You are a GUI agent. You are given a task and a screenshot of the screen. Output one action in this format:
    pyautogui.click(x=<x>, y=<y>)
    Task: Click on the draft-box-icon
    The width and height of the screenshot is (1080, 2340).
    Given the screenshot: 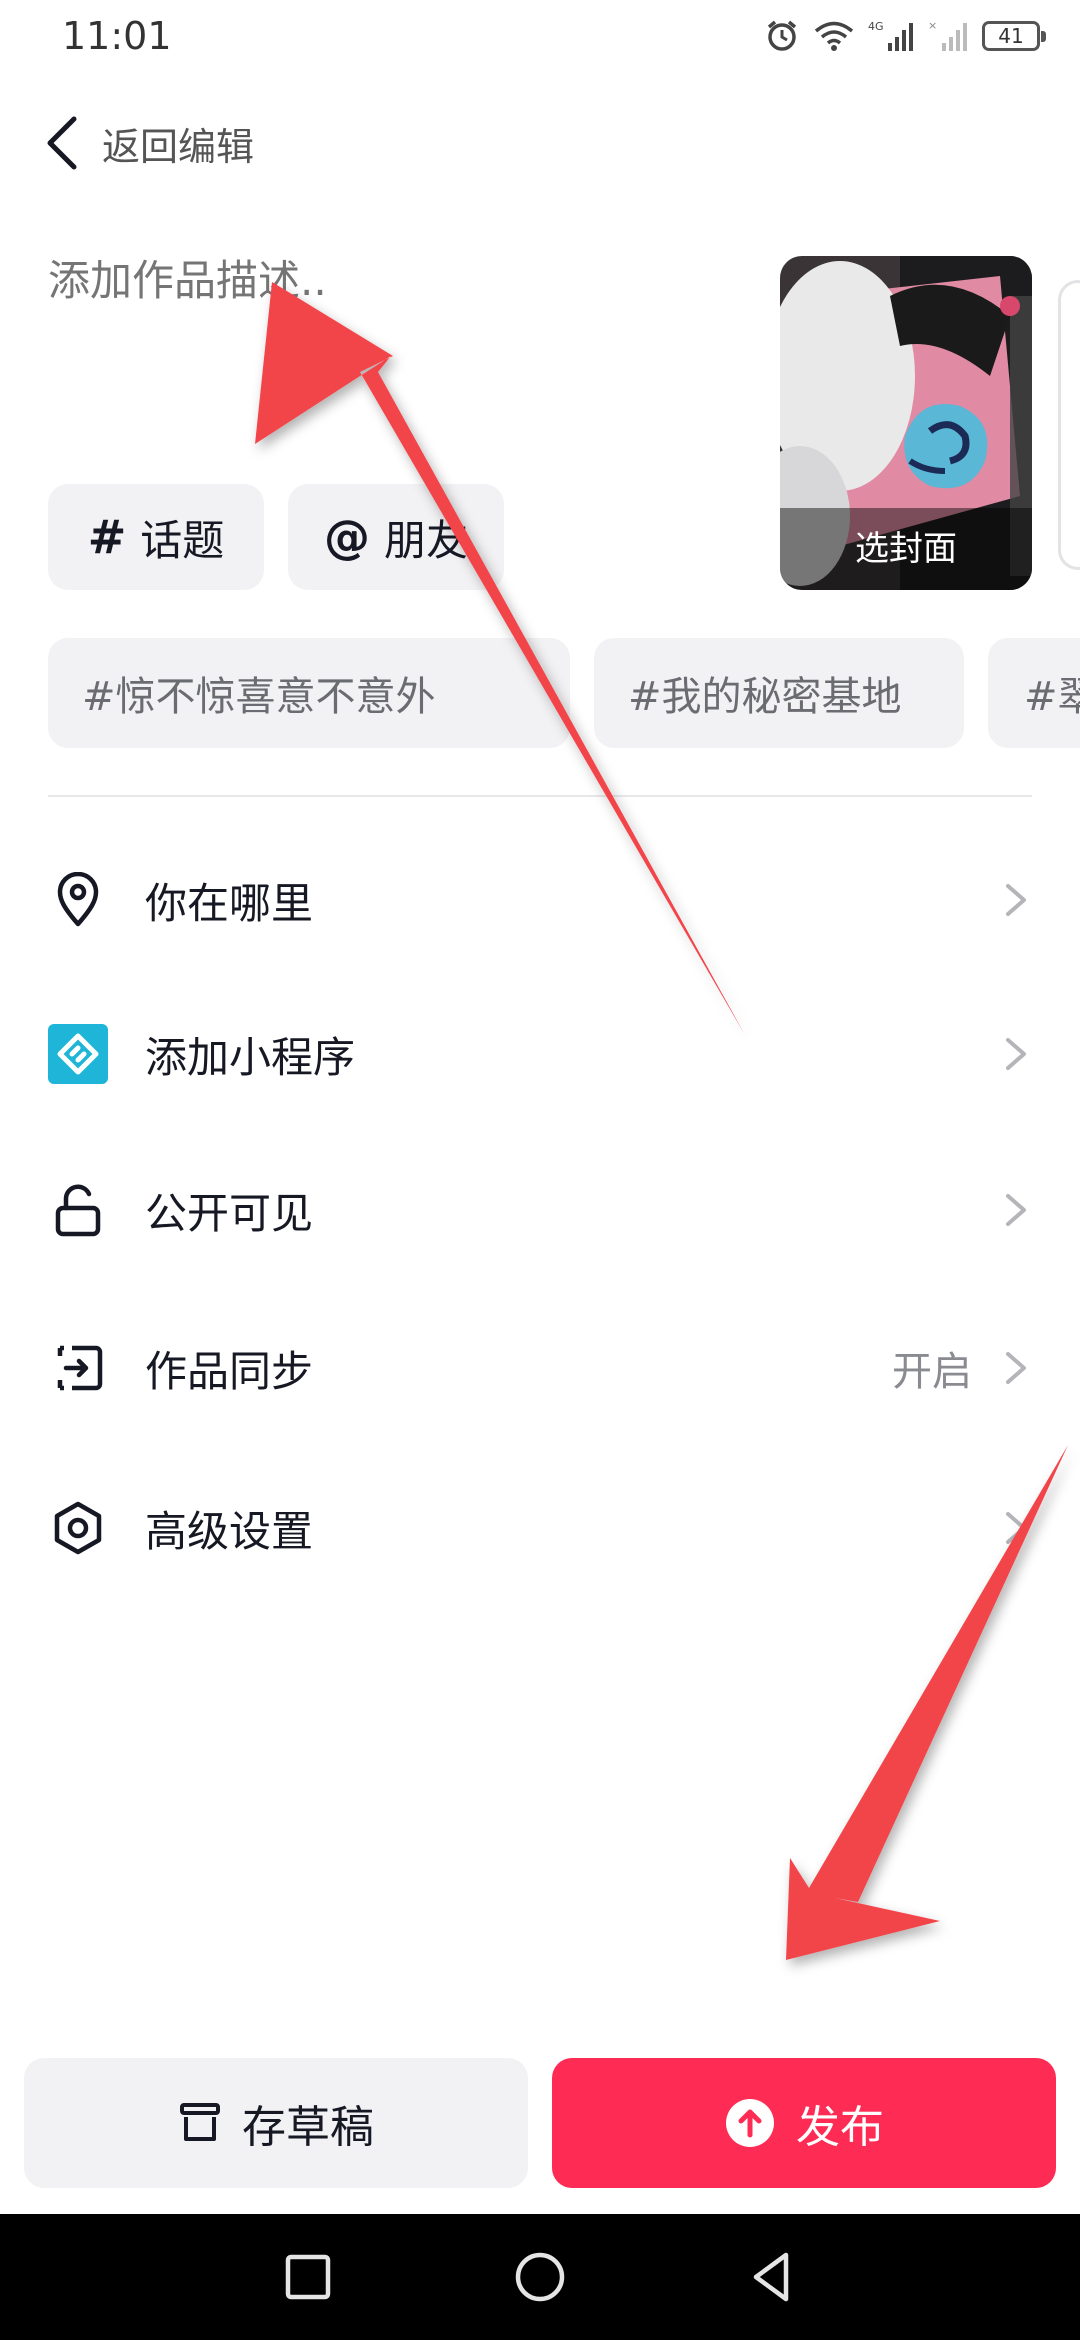 What is the action you would take?
    pyautogui.click(x=200, y=2122)
    